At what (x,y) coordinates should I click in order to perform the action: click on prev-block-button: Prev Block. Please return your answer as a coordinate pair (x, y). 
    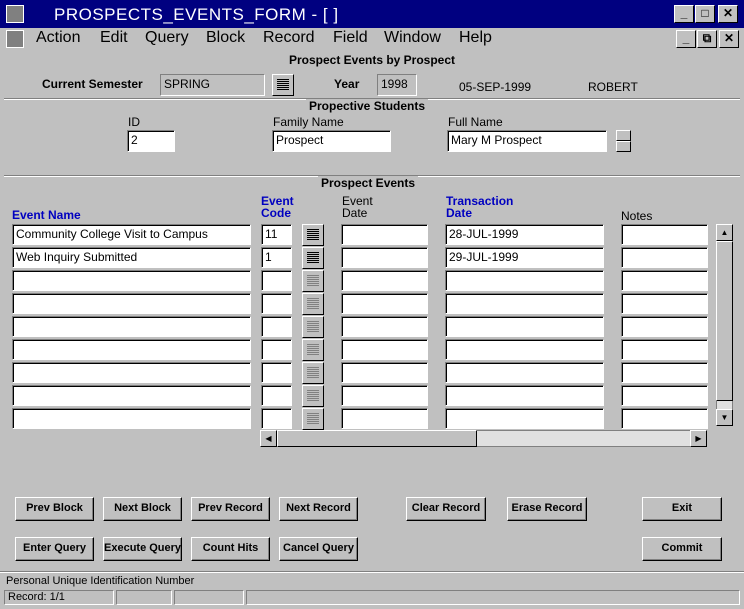
    Looking at the image, I should click on (54, 509).